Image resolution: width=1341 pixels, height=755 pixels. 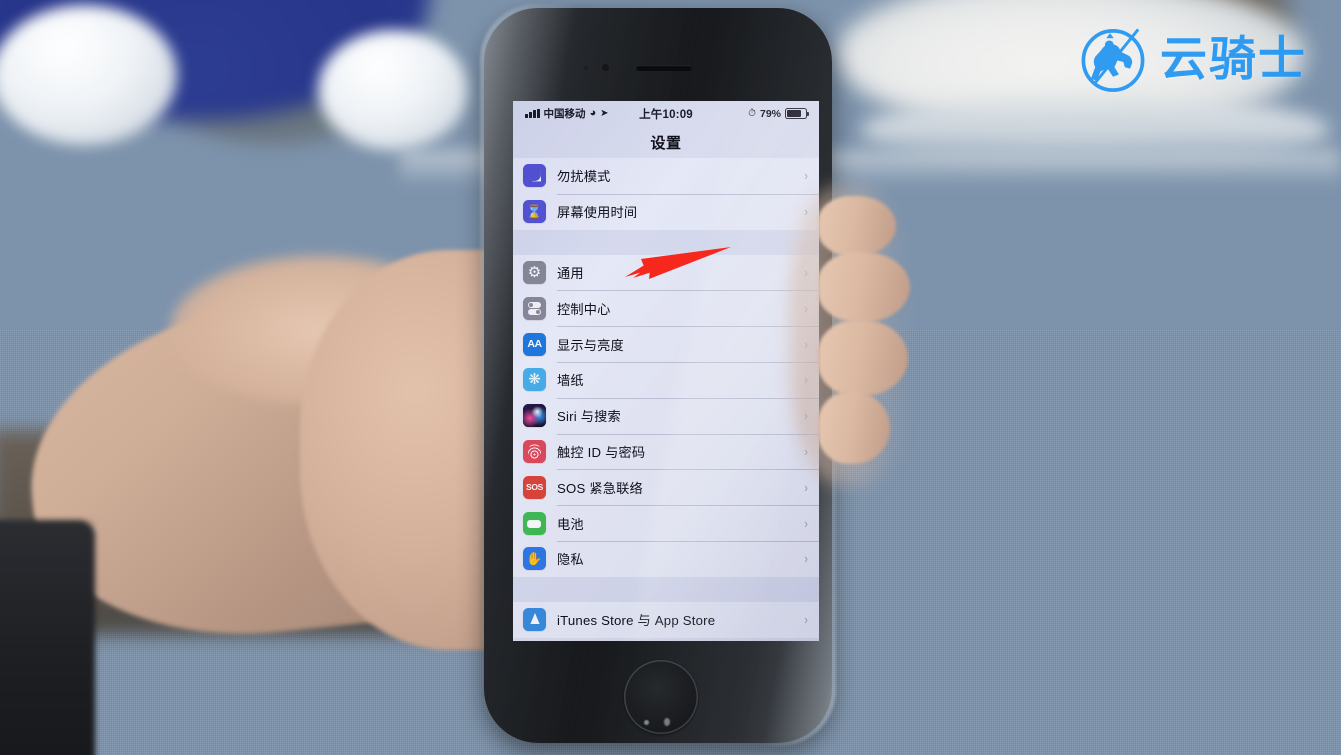 What do you see at coordinates (797, 113) in the screenshot?
I see `battery-icon` at bounding box center [797, 113].